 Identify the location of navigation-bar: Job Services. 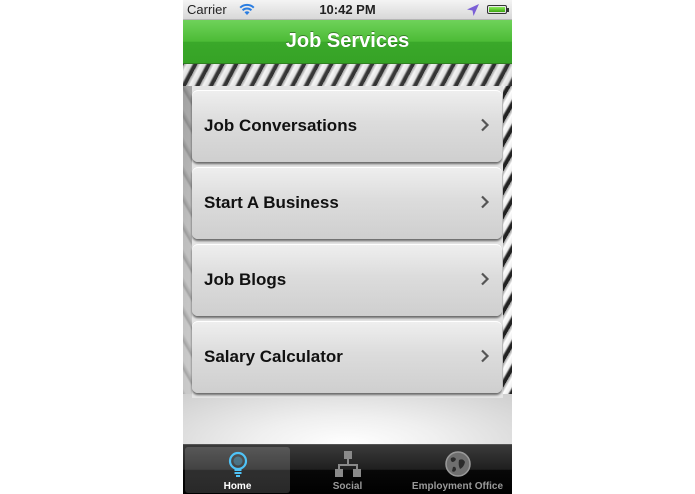
(347, 42).